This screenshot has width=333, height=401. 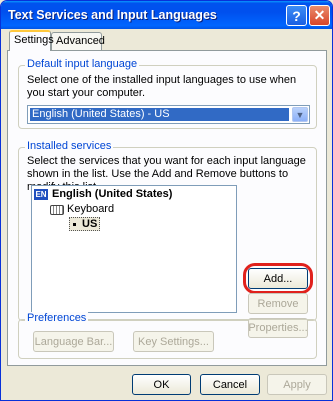 What do you see at coordinates (230, 384) in the screenshot?
I see `cancel-button: Cancel` at bounding box center [230, 384].